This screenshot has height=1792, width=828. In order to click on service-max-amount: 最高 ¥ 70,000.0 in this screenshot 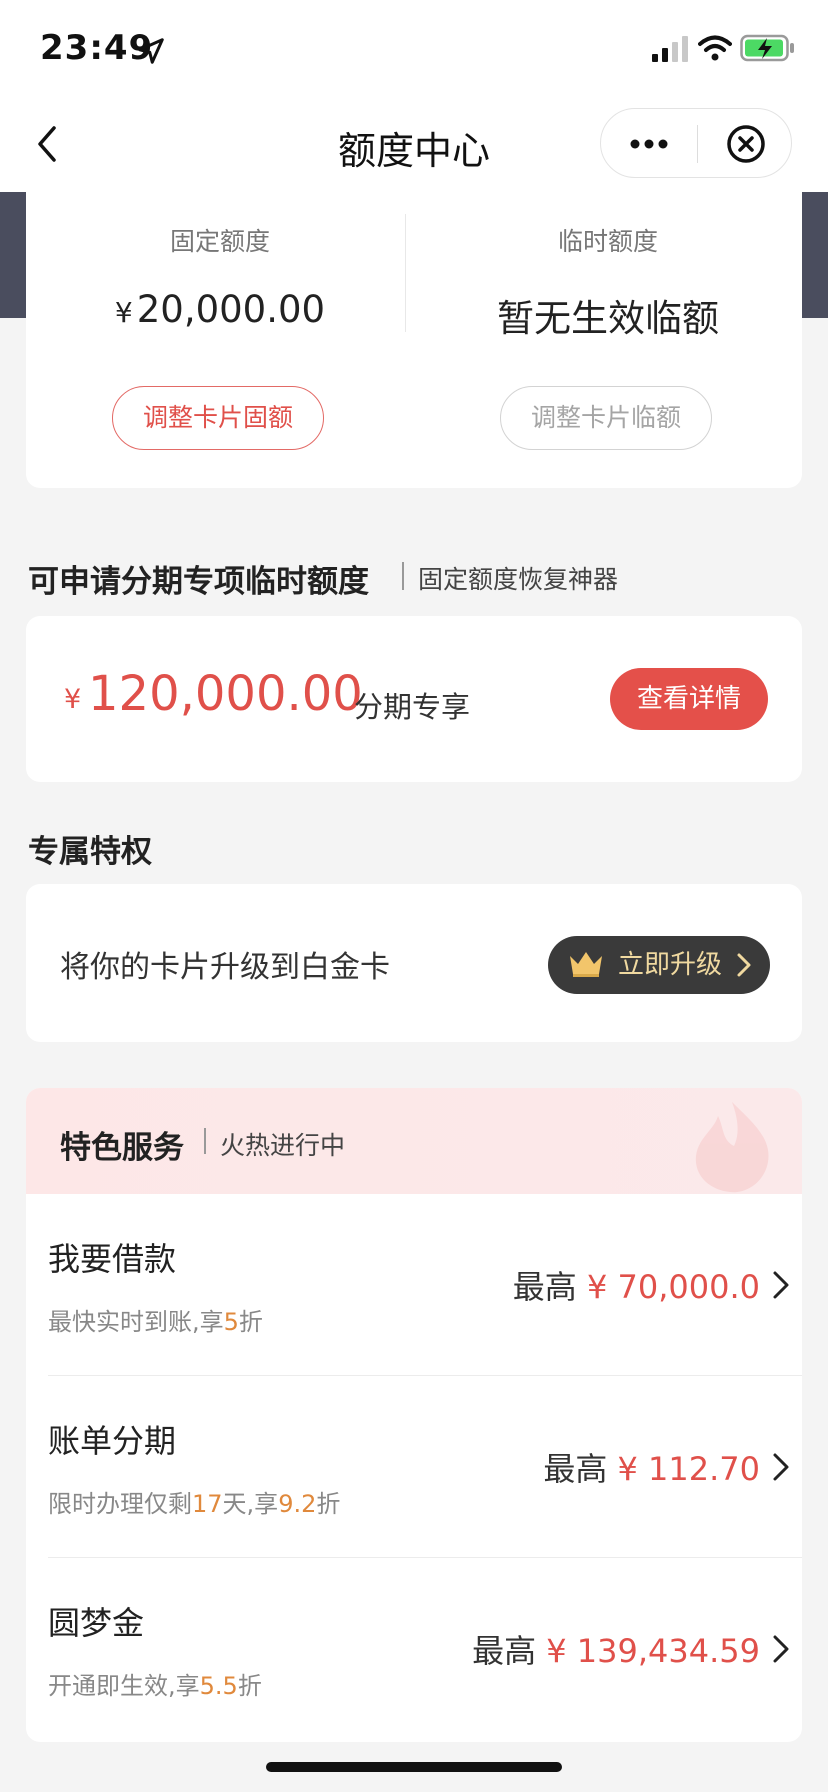, I will do `click(636, 1287)`.